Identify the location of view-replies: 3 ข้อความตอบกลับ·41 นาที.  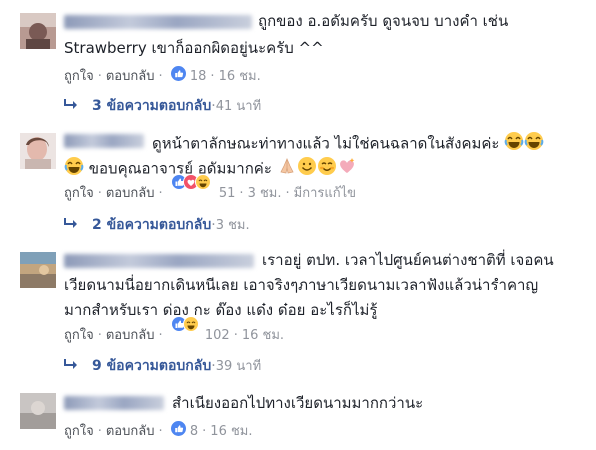
(162, 106).